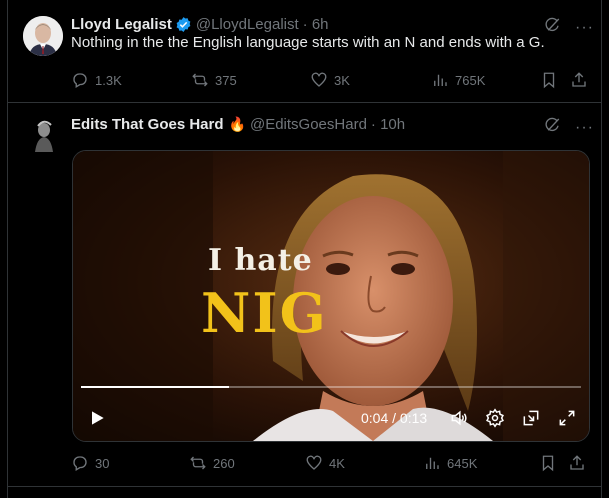 This screenshot has width=609, height=498. I want to click on volume-icon, so click(459, 418).